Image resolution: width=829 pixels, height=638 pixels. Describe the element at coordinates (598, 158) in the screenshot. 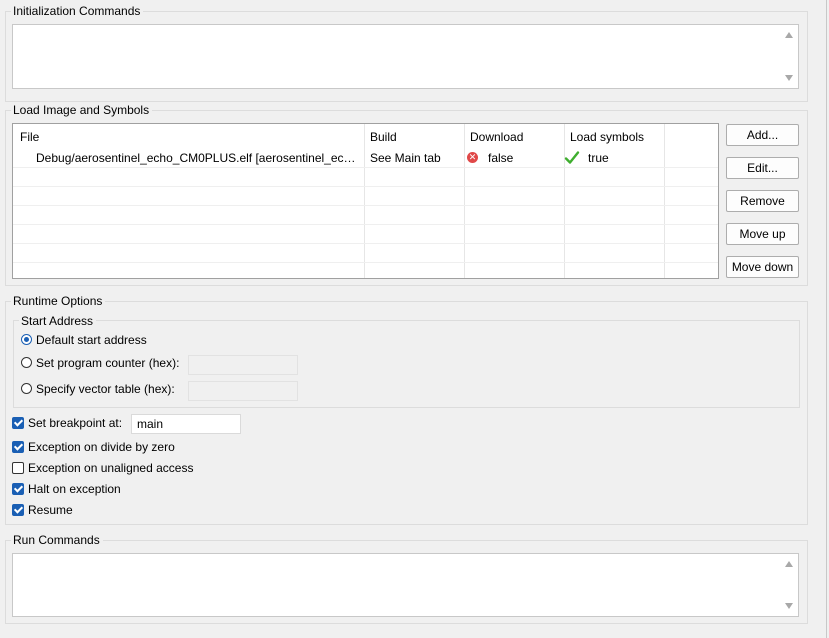

I see `load-symbols-cell: true` at that location.